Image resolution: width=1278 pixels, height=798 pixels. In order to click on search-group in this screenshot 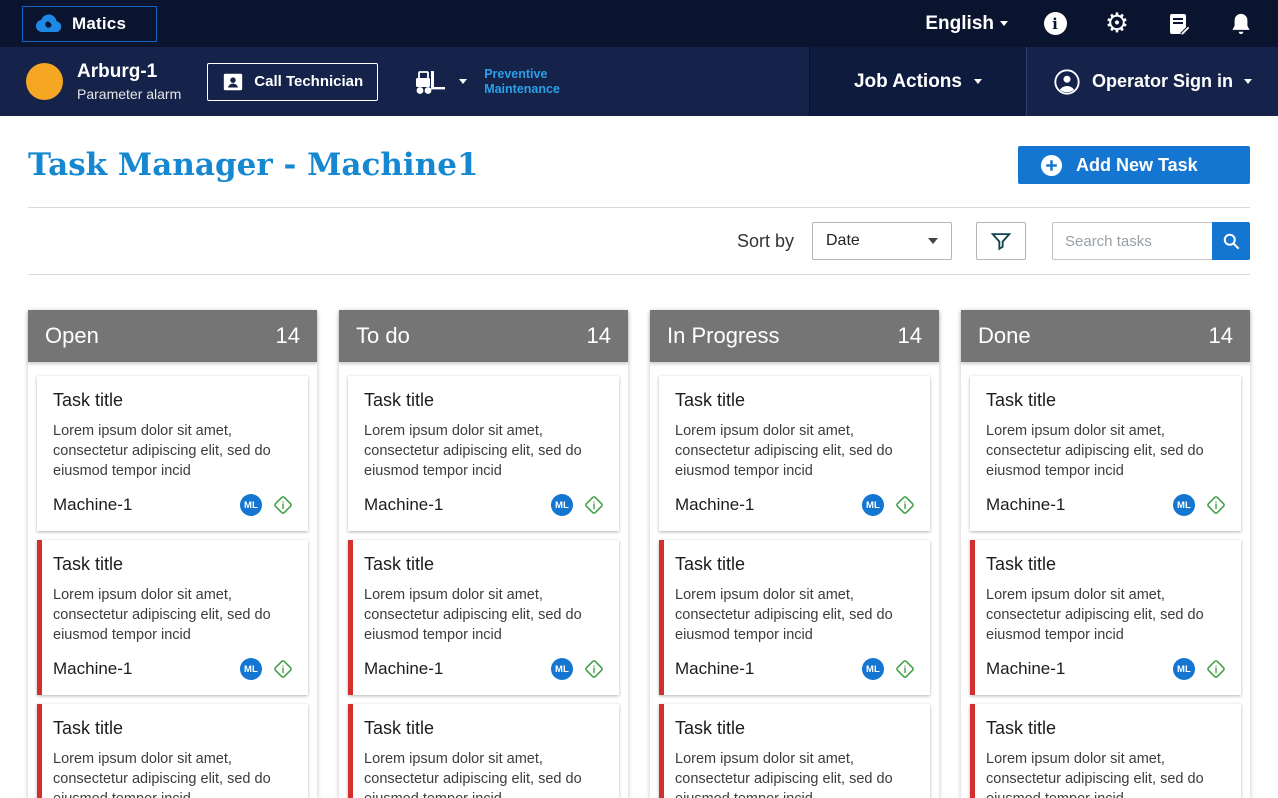, I will do `click(1151, 241)`.